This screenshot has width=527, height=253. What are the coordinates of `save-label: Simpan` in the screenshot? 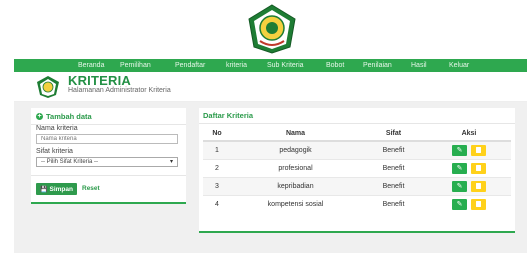 It's located at (61, 189).